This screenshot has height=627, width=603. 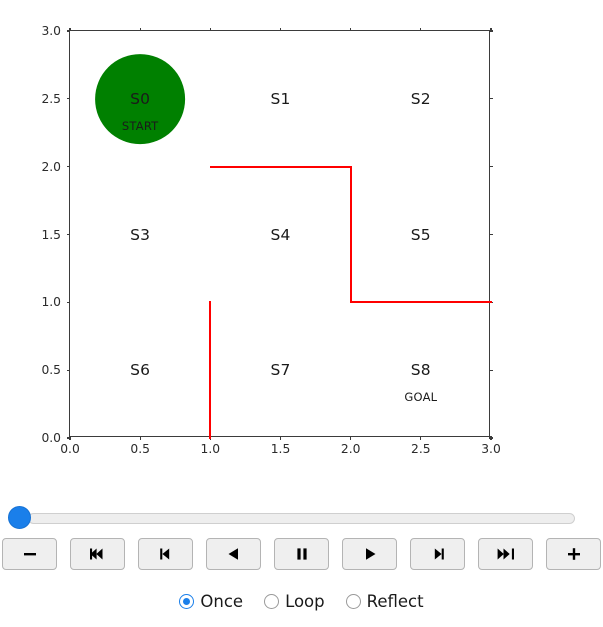 I want to click on y-tick-label: 2.5, so click(x=51, y=98).